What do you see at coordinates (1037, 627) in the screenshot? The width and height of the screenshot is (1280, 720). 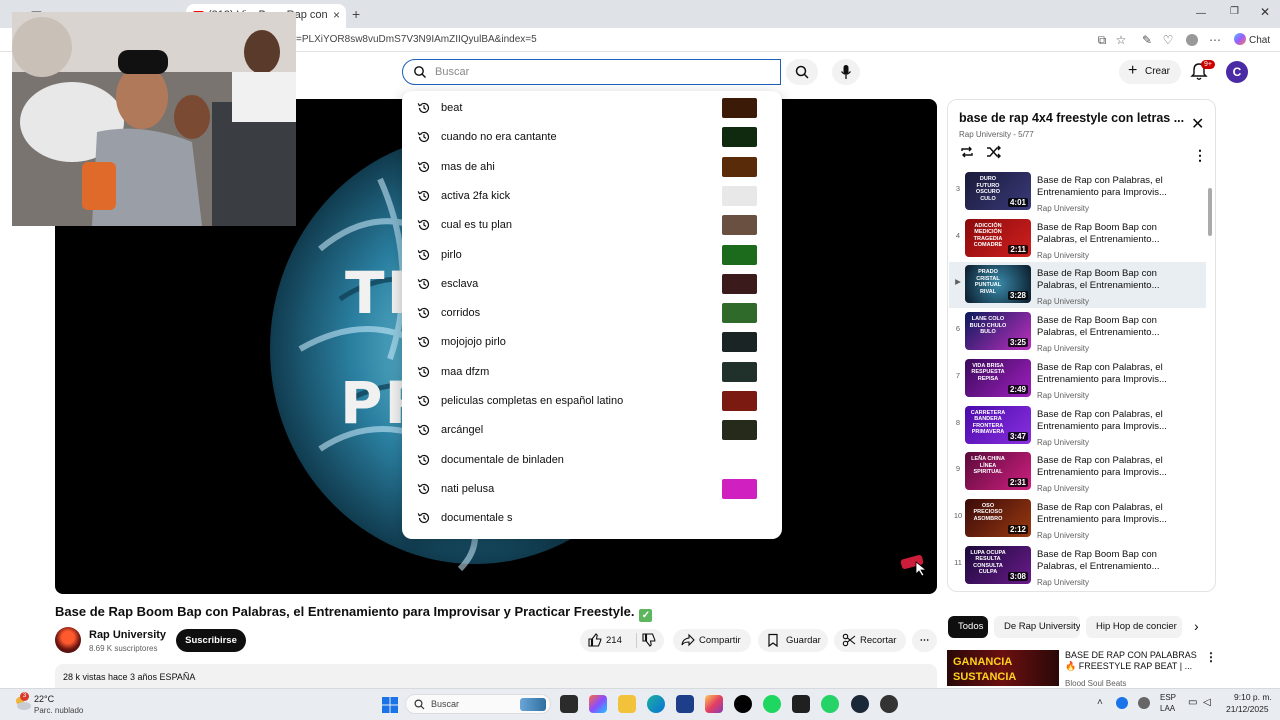 I see `filter-chip: De Rap University` at bounding box center [1037, 627].